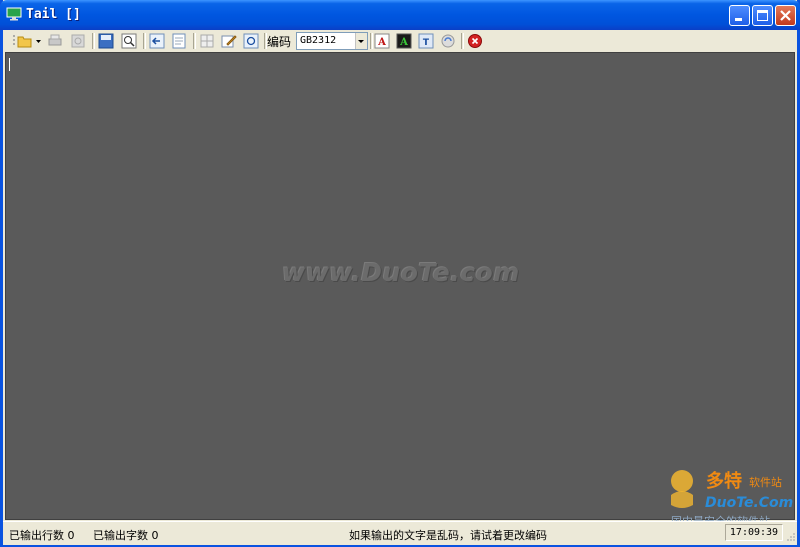 This screenshot has height=547, width=800. I want to click on logo-suffix-cn: 软件站, so click(765, 482).